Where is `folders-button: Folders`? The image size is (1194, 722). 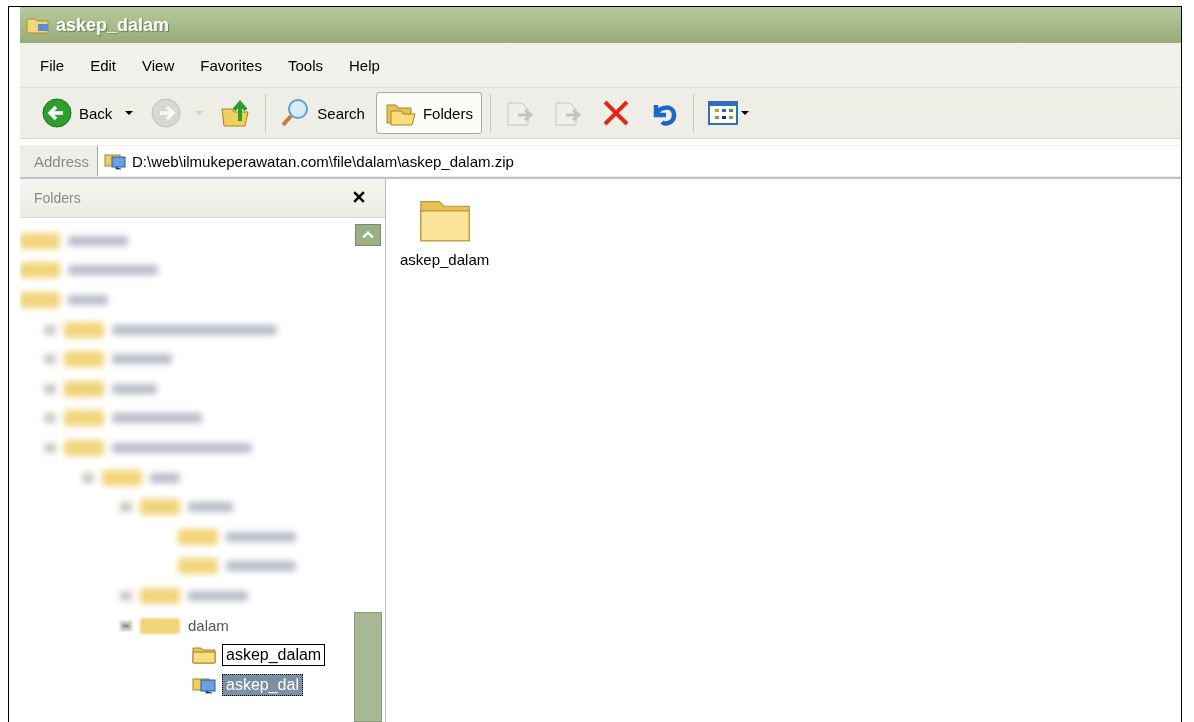 folders-button: Folders is located at coordinates (428, 113).